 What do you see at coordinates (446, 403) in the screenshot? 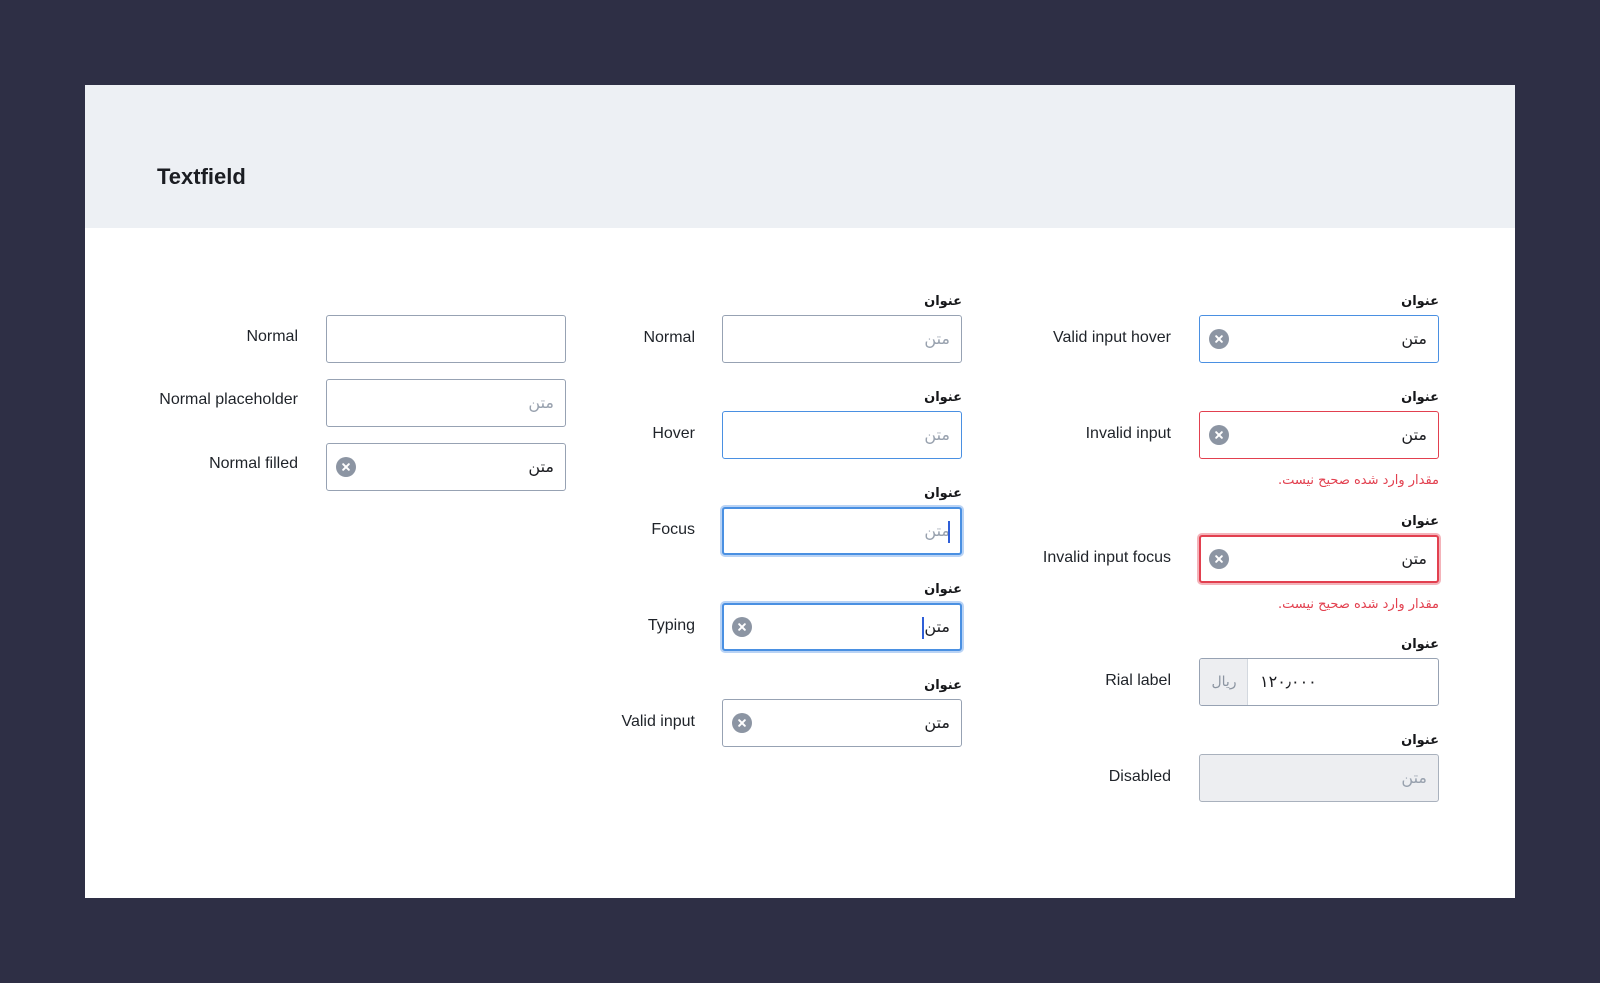
I see `textfield-normal-placeholder: متن` at bounding box center [446, 403].